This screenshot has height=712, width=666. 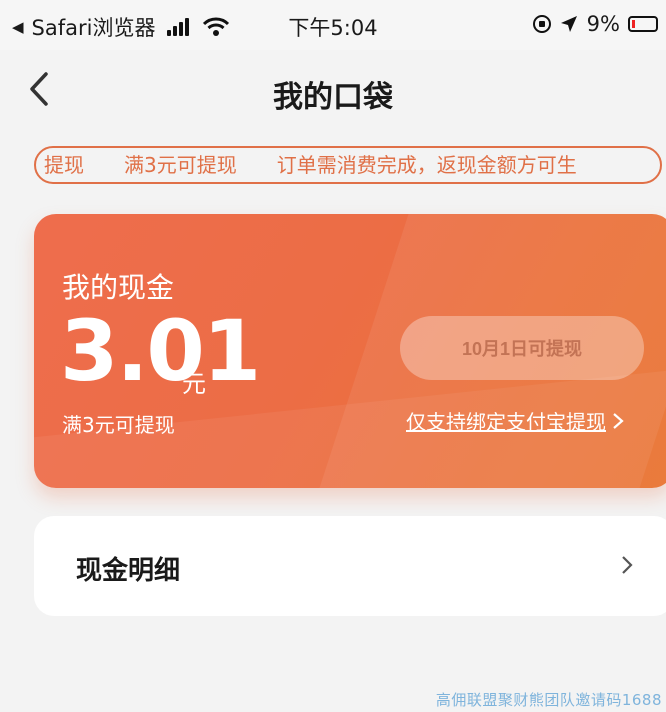 What do you see at coordinates (426, 165) in the screenshot?
I see `notice-item: 订单需消费完成，返现金额方可生` at bounding box center [426, 165].